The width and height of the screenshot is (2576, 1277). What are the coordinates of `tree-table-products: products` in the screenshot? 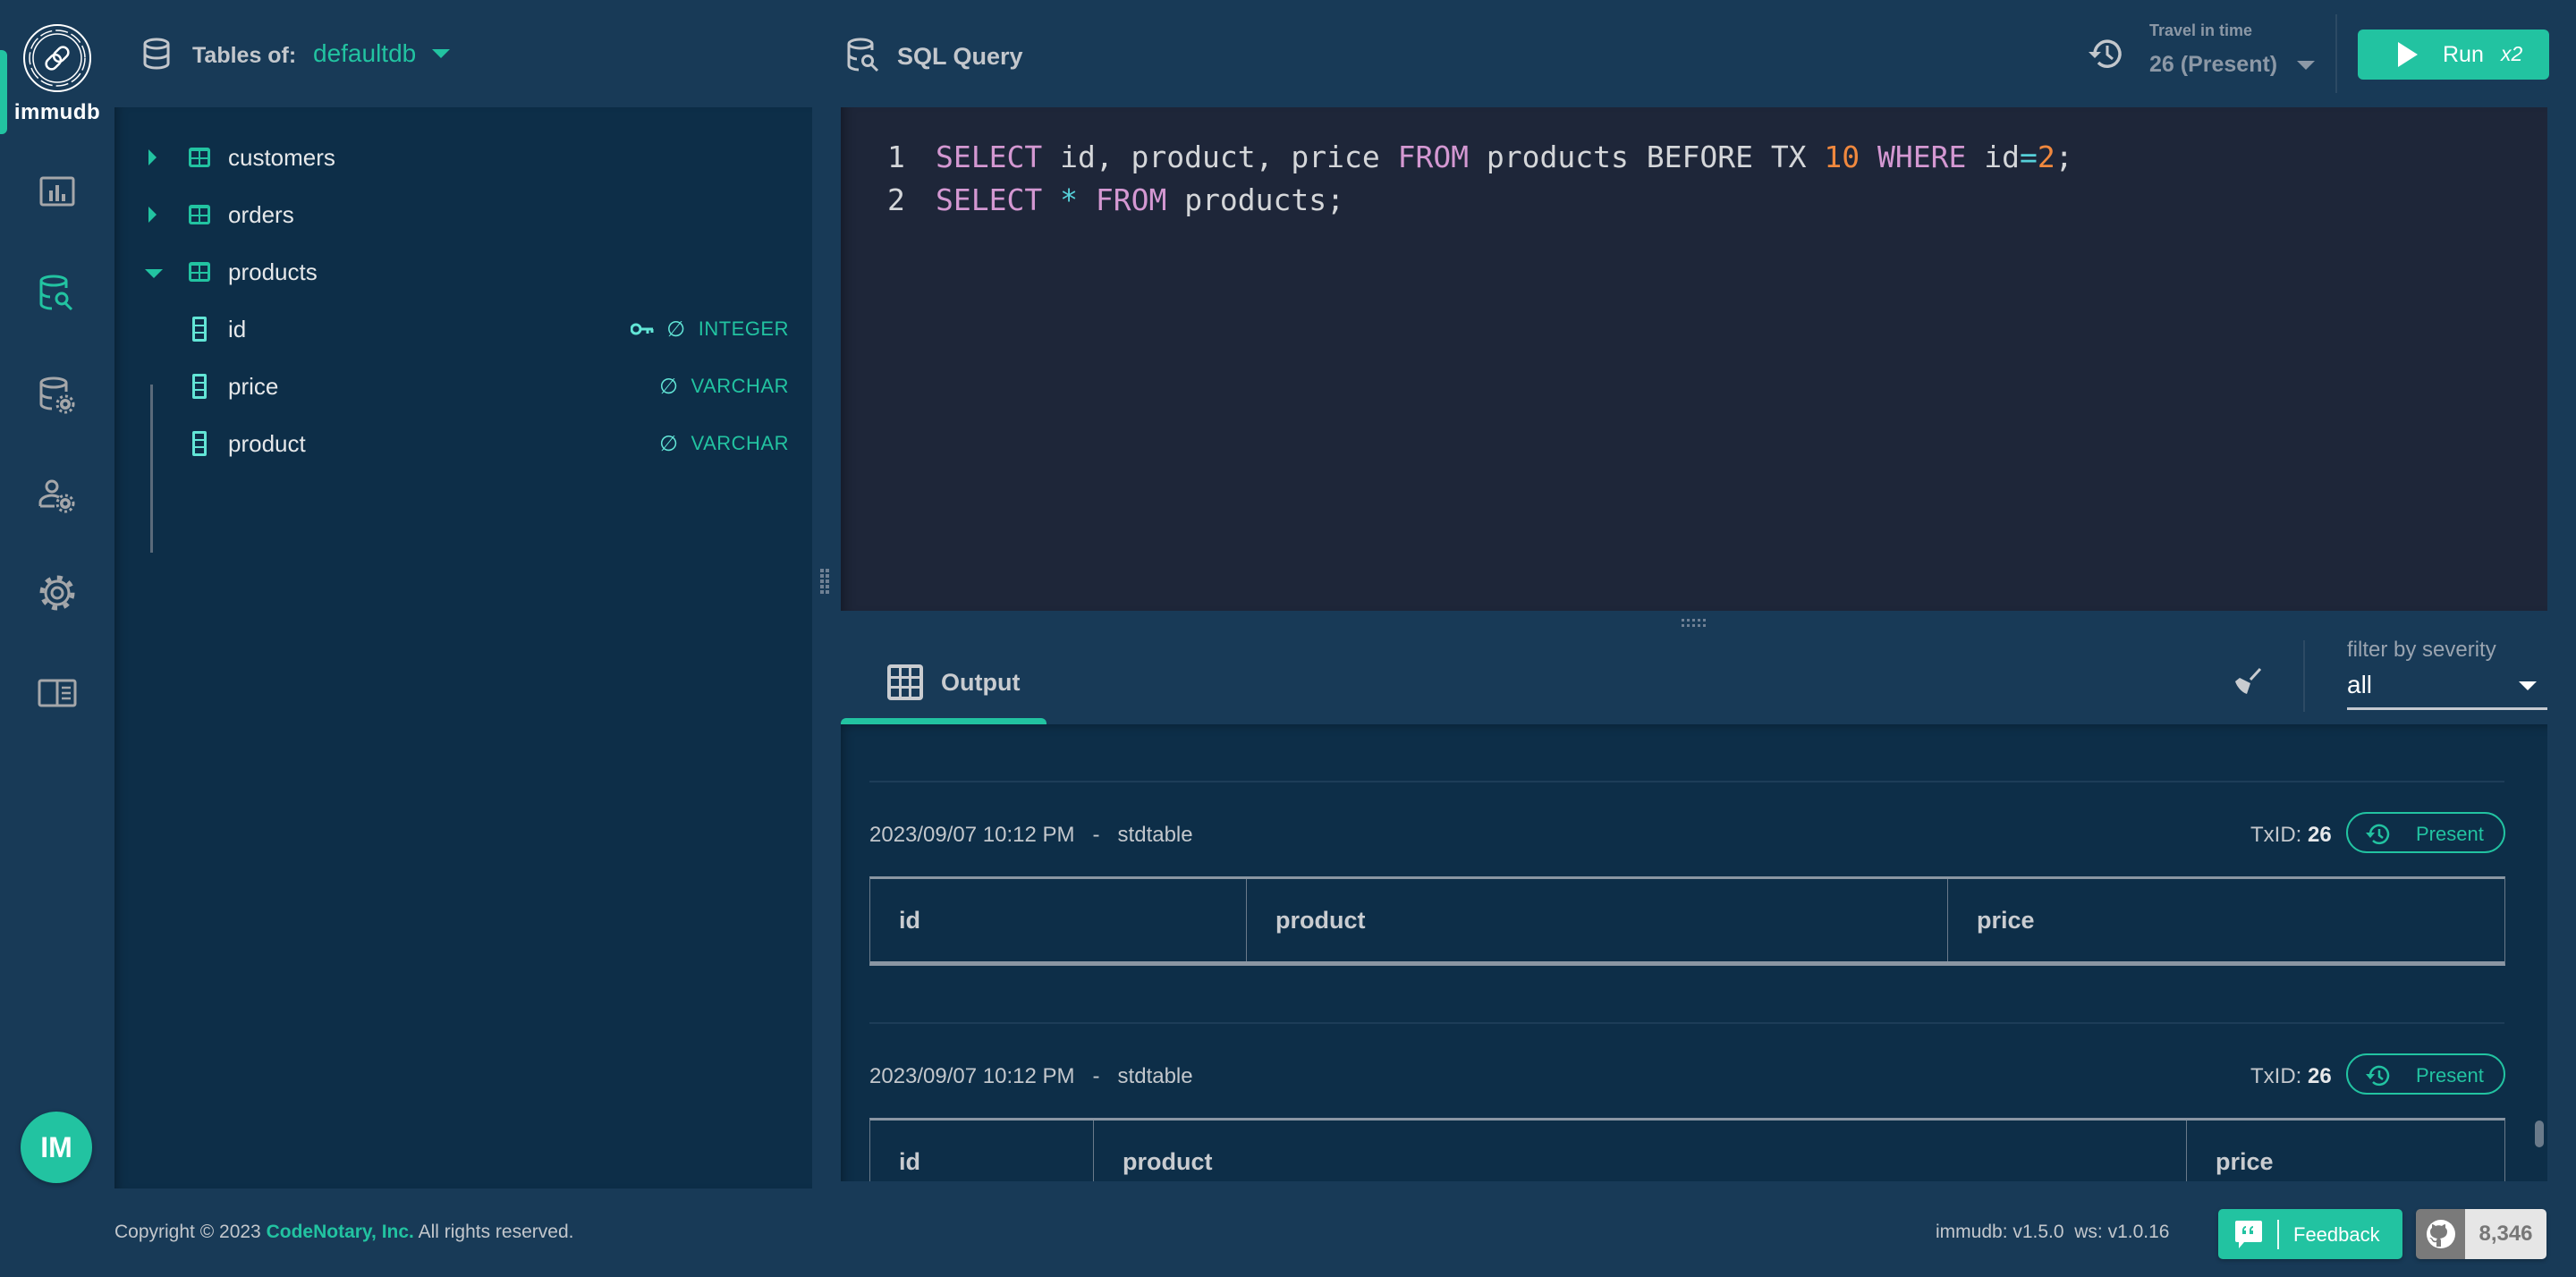 It's located at (463, 272).